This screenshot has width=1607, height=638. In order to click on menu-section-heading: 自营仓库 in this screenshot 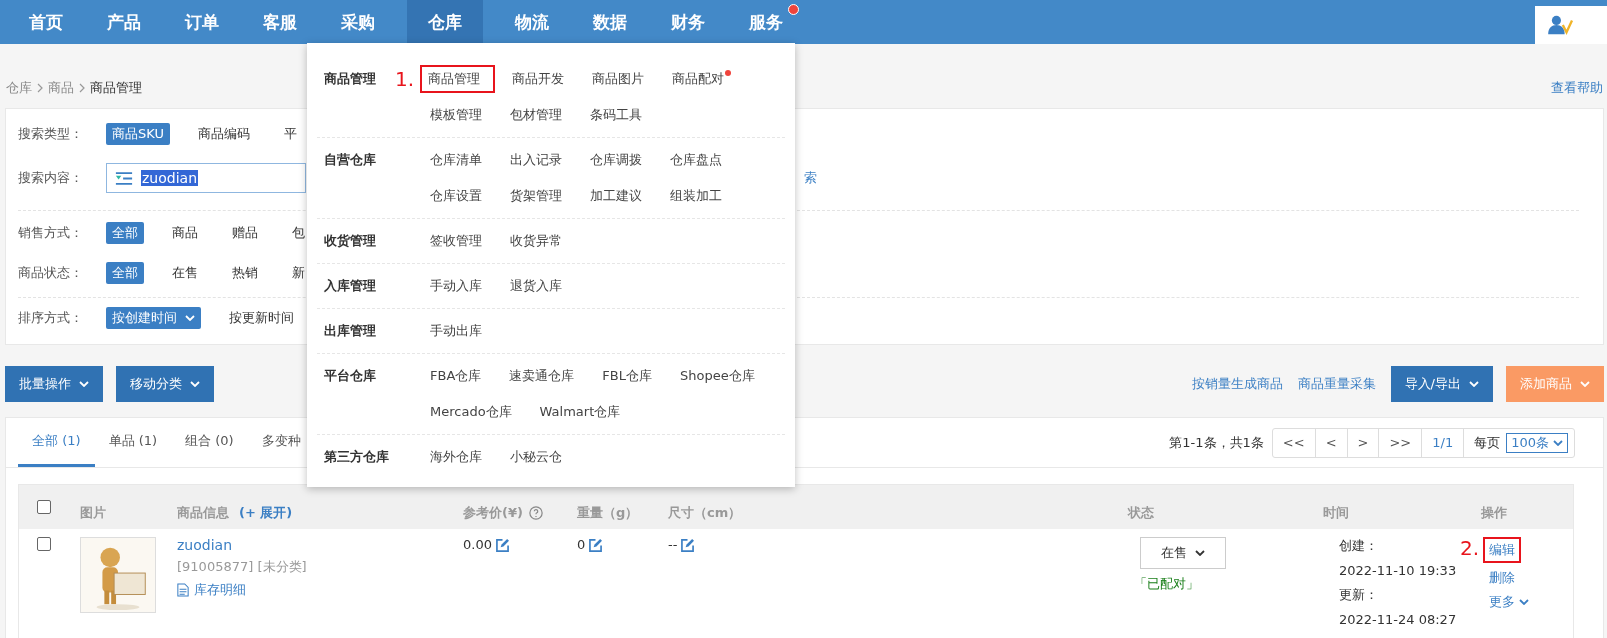, I will do `click(350, 160)`.